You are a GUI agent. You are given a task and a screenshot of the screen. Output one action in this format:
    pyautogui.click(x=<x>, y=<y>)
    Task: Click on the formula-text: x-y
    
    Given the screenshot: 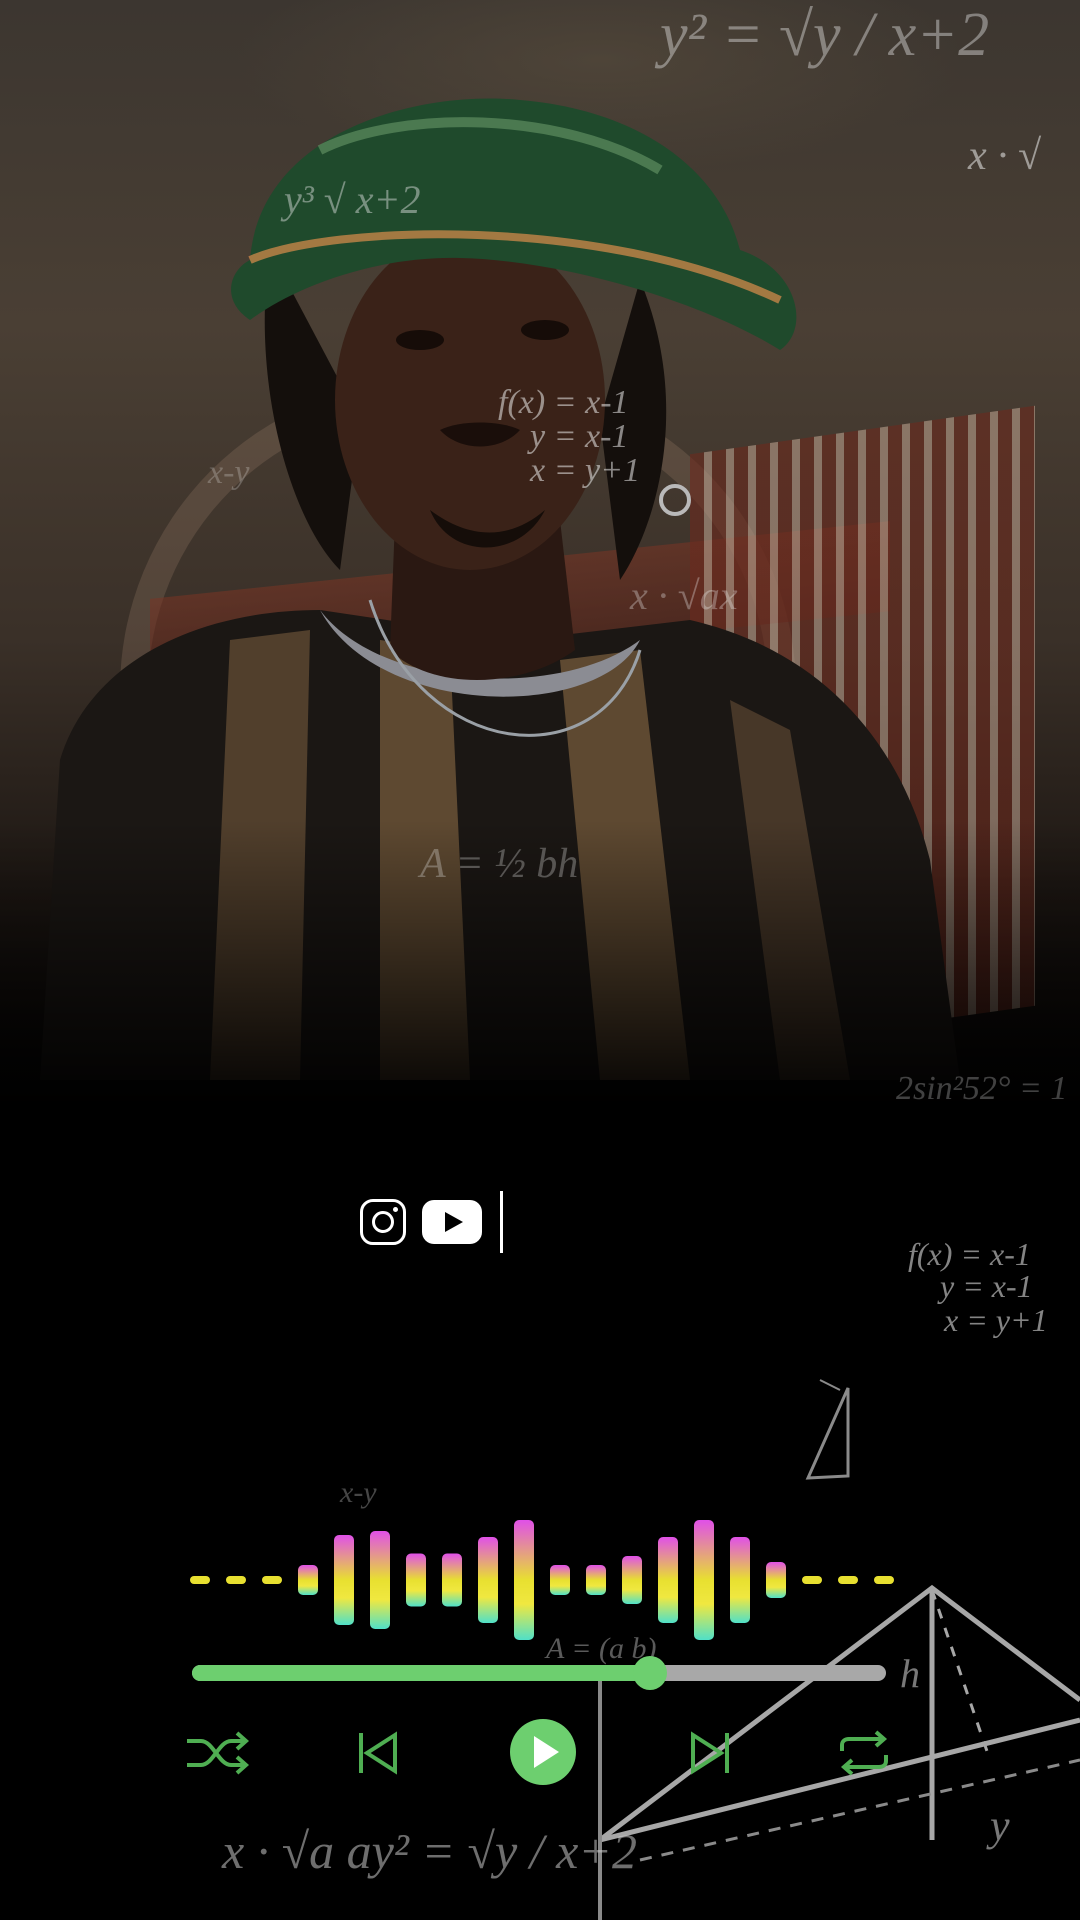 What is the action you would take?
    pyautogui.click(x=229, y=472)
    